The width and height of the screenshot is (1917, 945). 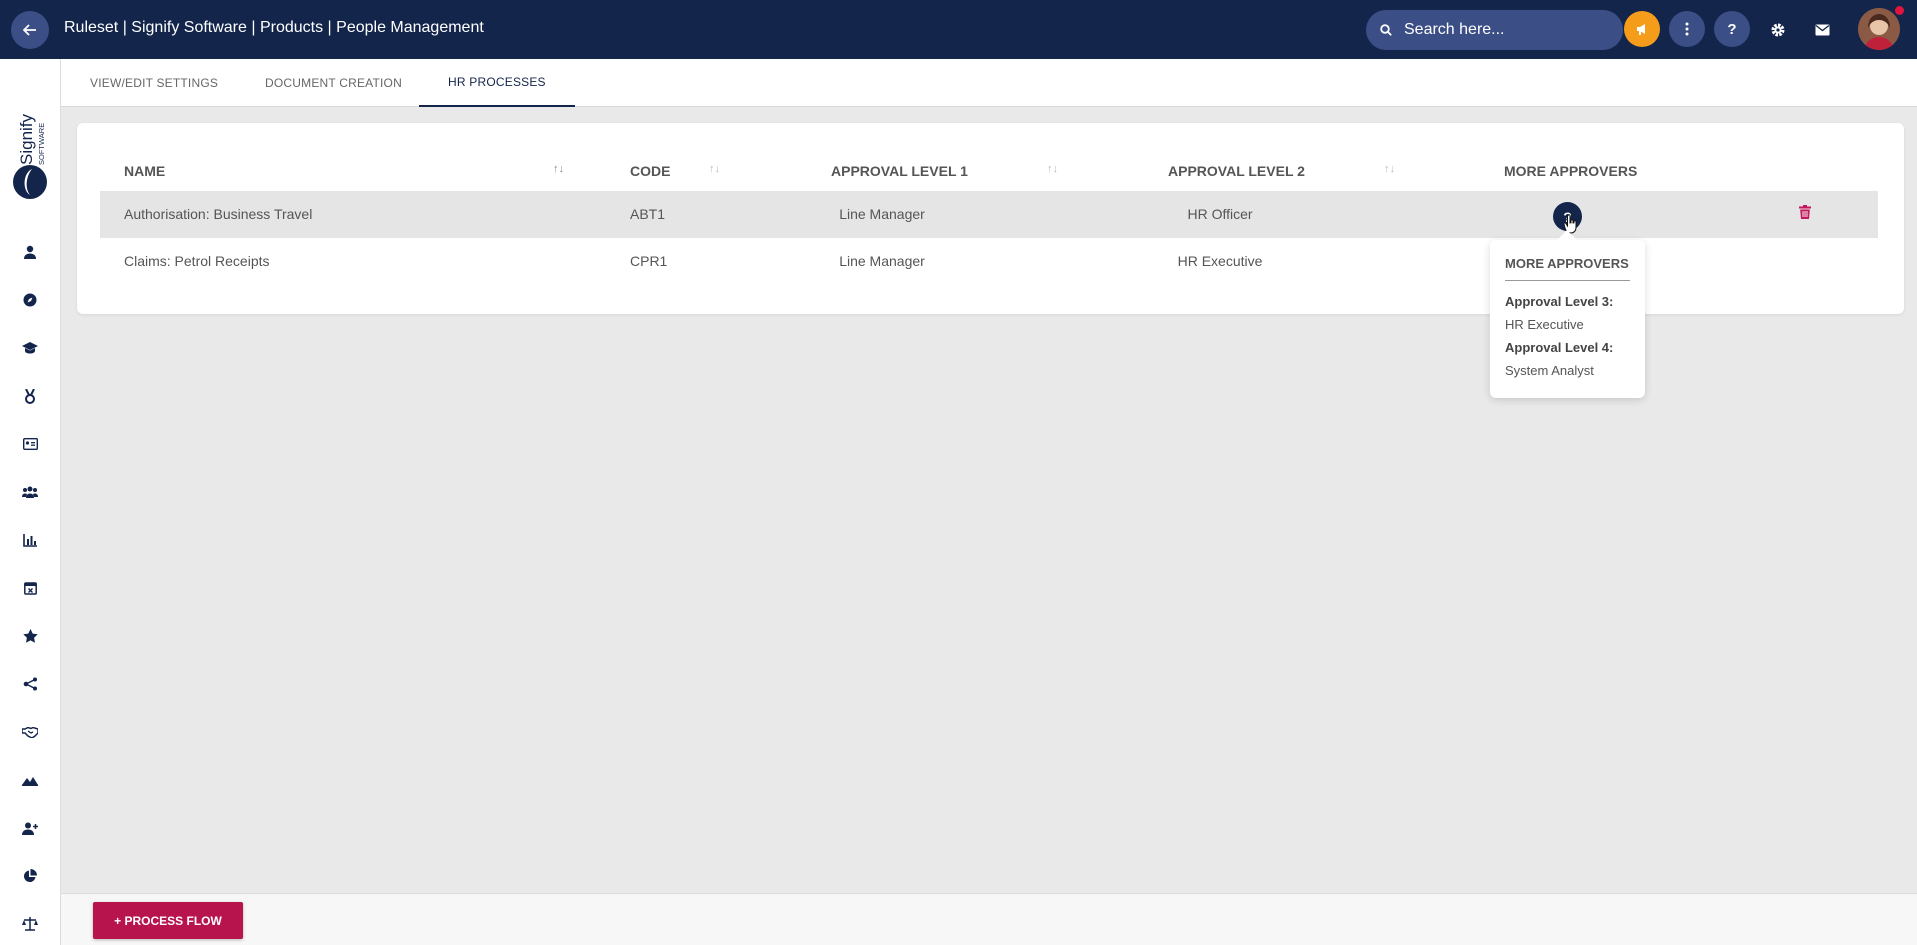 I want to click on handshake-icon, so click(x=30, y=732).